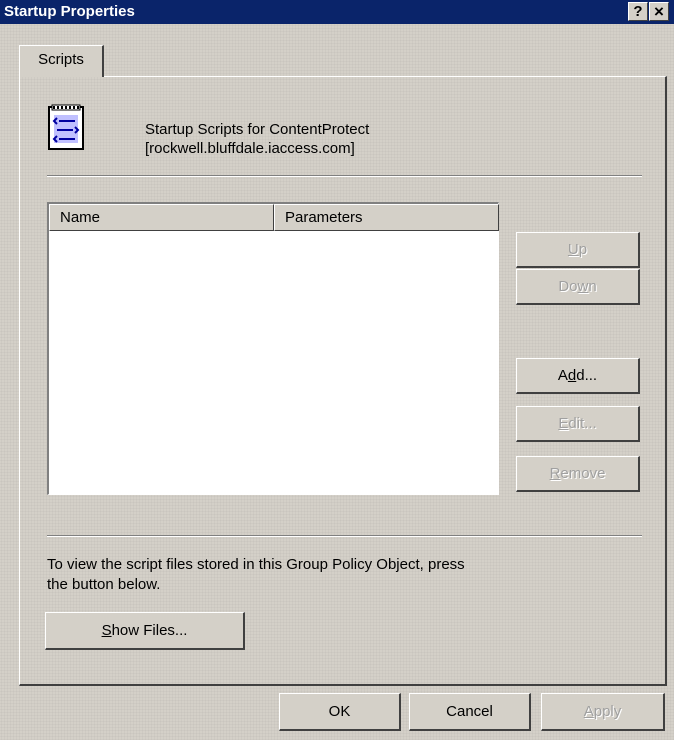  Describe the element at coordinates (583, 286) in the screenshot. I see `down-label-accel: w` at that location.